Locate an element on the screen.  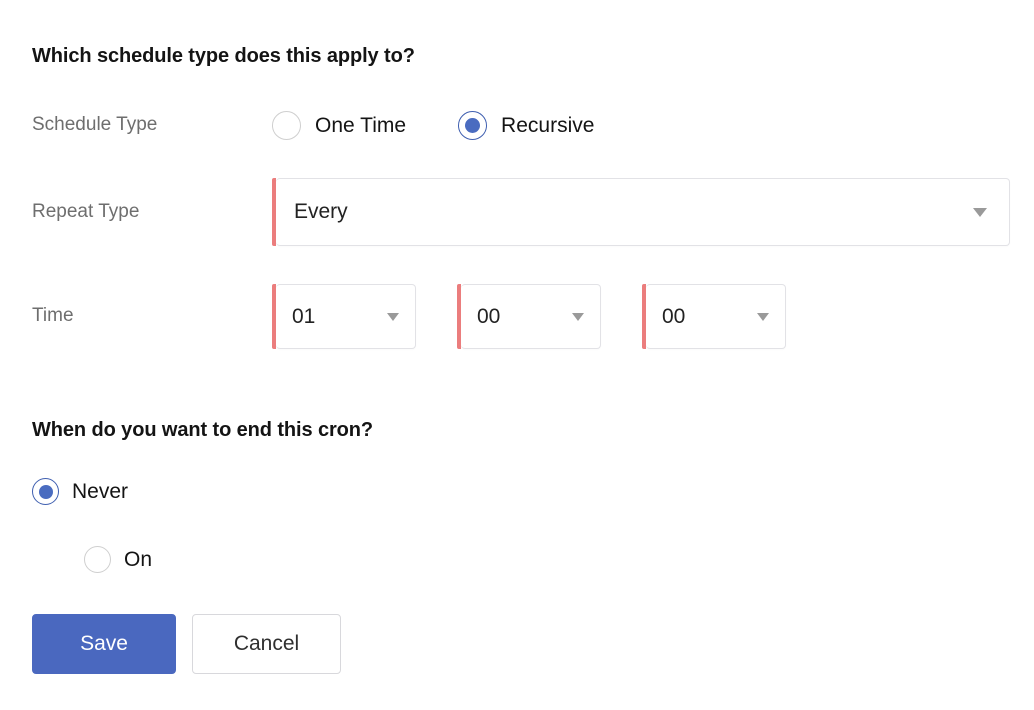
schedule-type-radio-group: One Time Recursive is located at coordinates (433, 125).